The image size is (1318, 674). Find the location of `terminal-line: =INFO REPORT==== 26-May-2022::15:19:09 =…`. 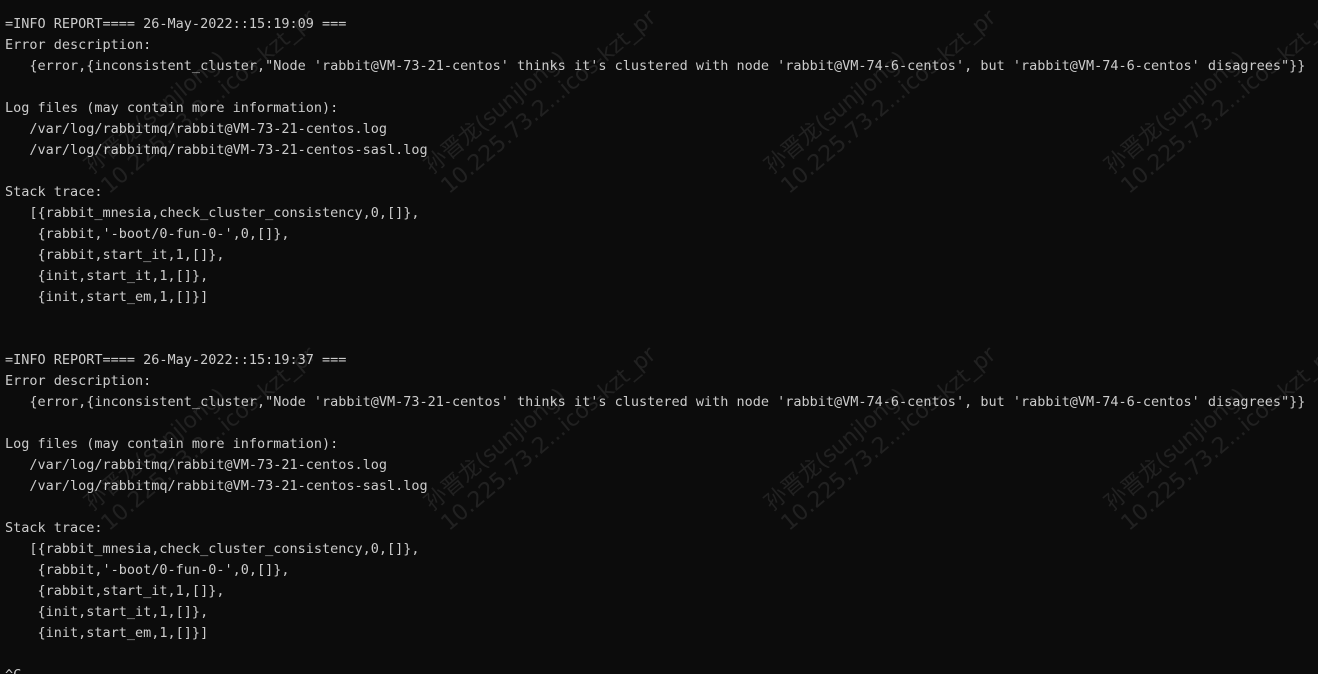

terminal-line: =INFO REPORT==== 26-May-2022::15:19:09 =… is located at coordinates (176, 24).